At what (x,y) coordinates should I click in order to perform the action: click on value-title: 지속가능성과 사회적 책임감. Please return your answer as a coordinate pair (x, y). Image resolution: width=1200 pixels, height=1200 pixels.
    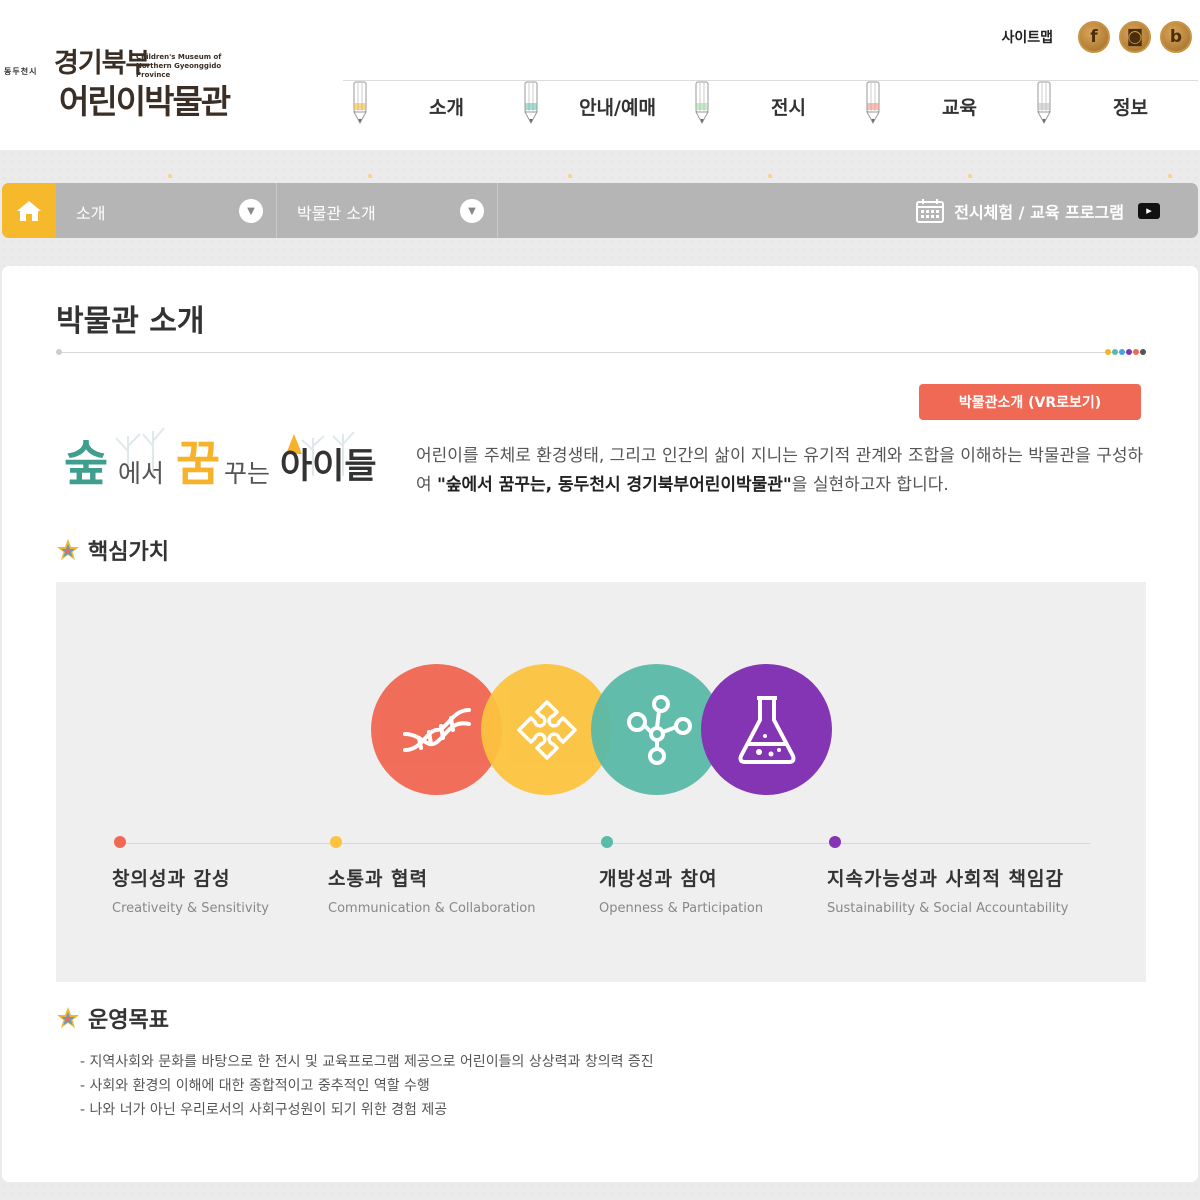
    Looking at the image, I should click on (945, 879).